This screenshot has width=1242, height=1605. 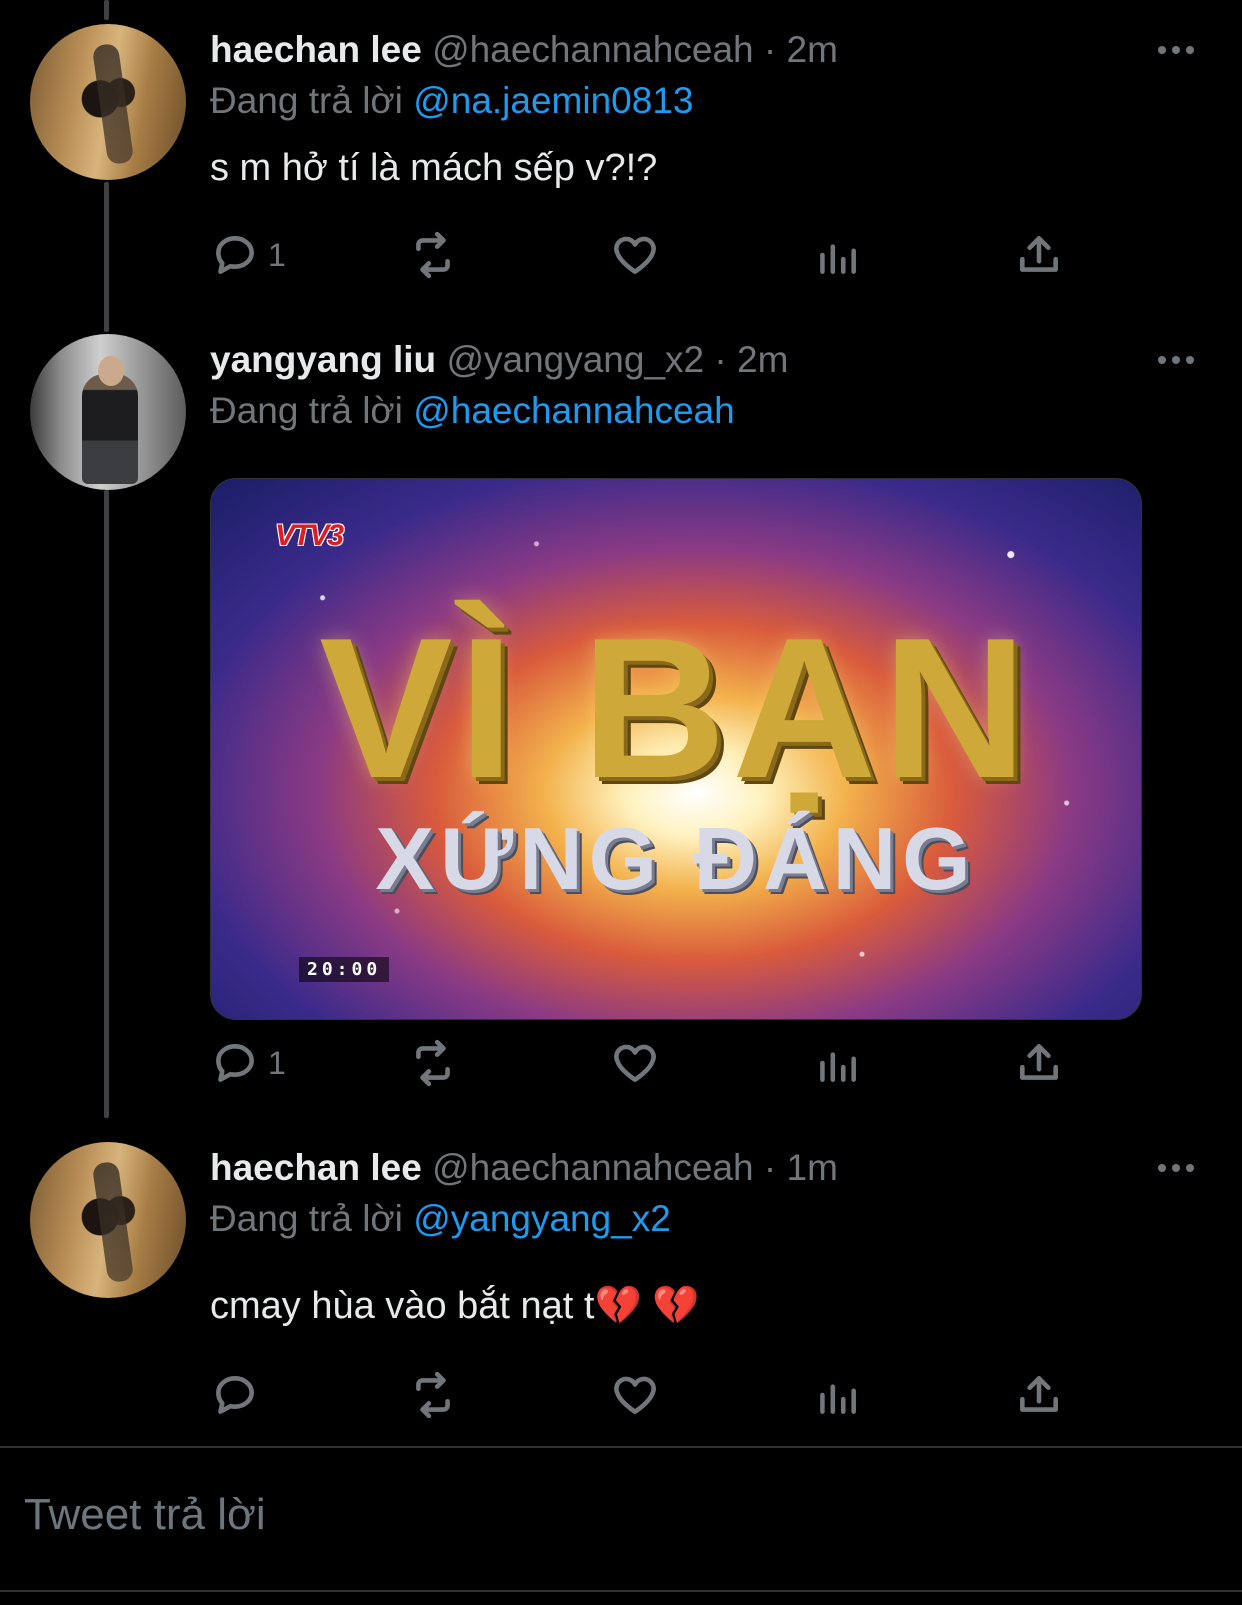 I want to click on tweet-text: cmay hùa vào bắt nạt t💔 💔, so click(x=455, y=1306).